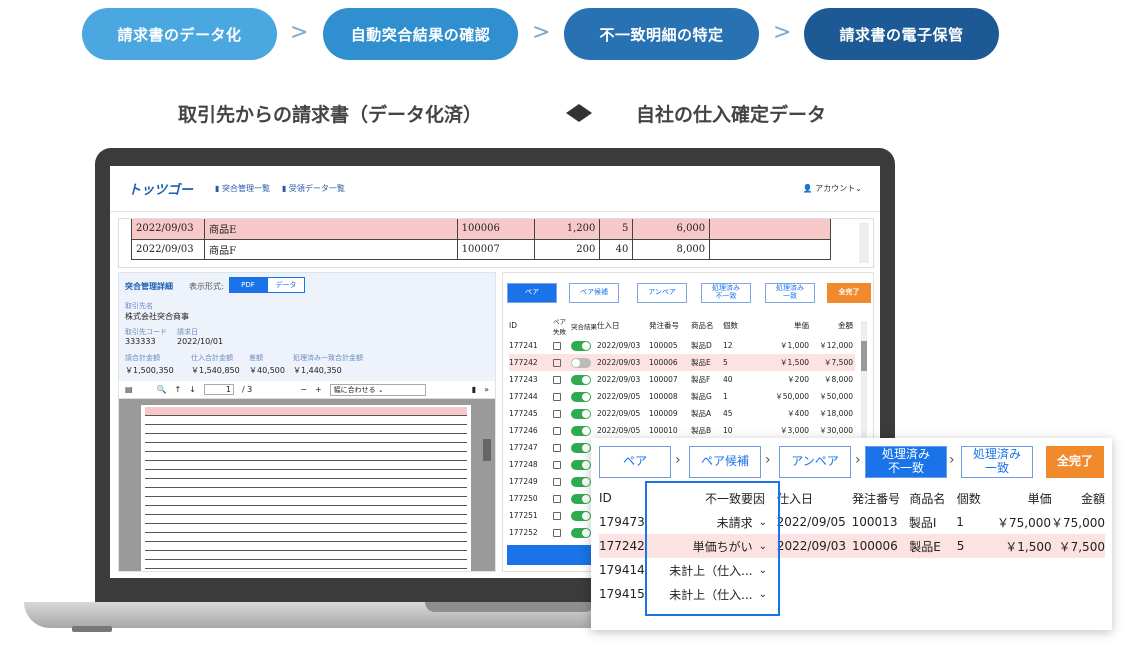 The image size is (1137, 662). I want to click on arrow-down-icon: ↓, so click(192, 389).